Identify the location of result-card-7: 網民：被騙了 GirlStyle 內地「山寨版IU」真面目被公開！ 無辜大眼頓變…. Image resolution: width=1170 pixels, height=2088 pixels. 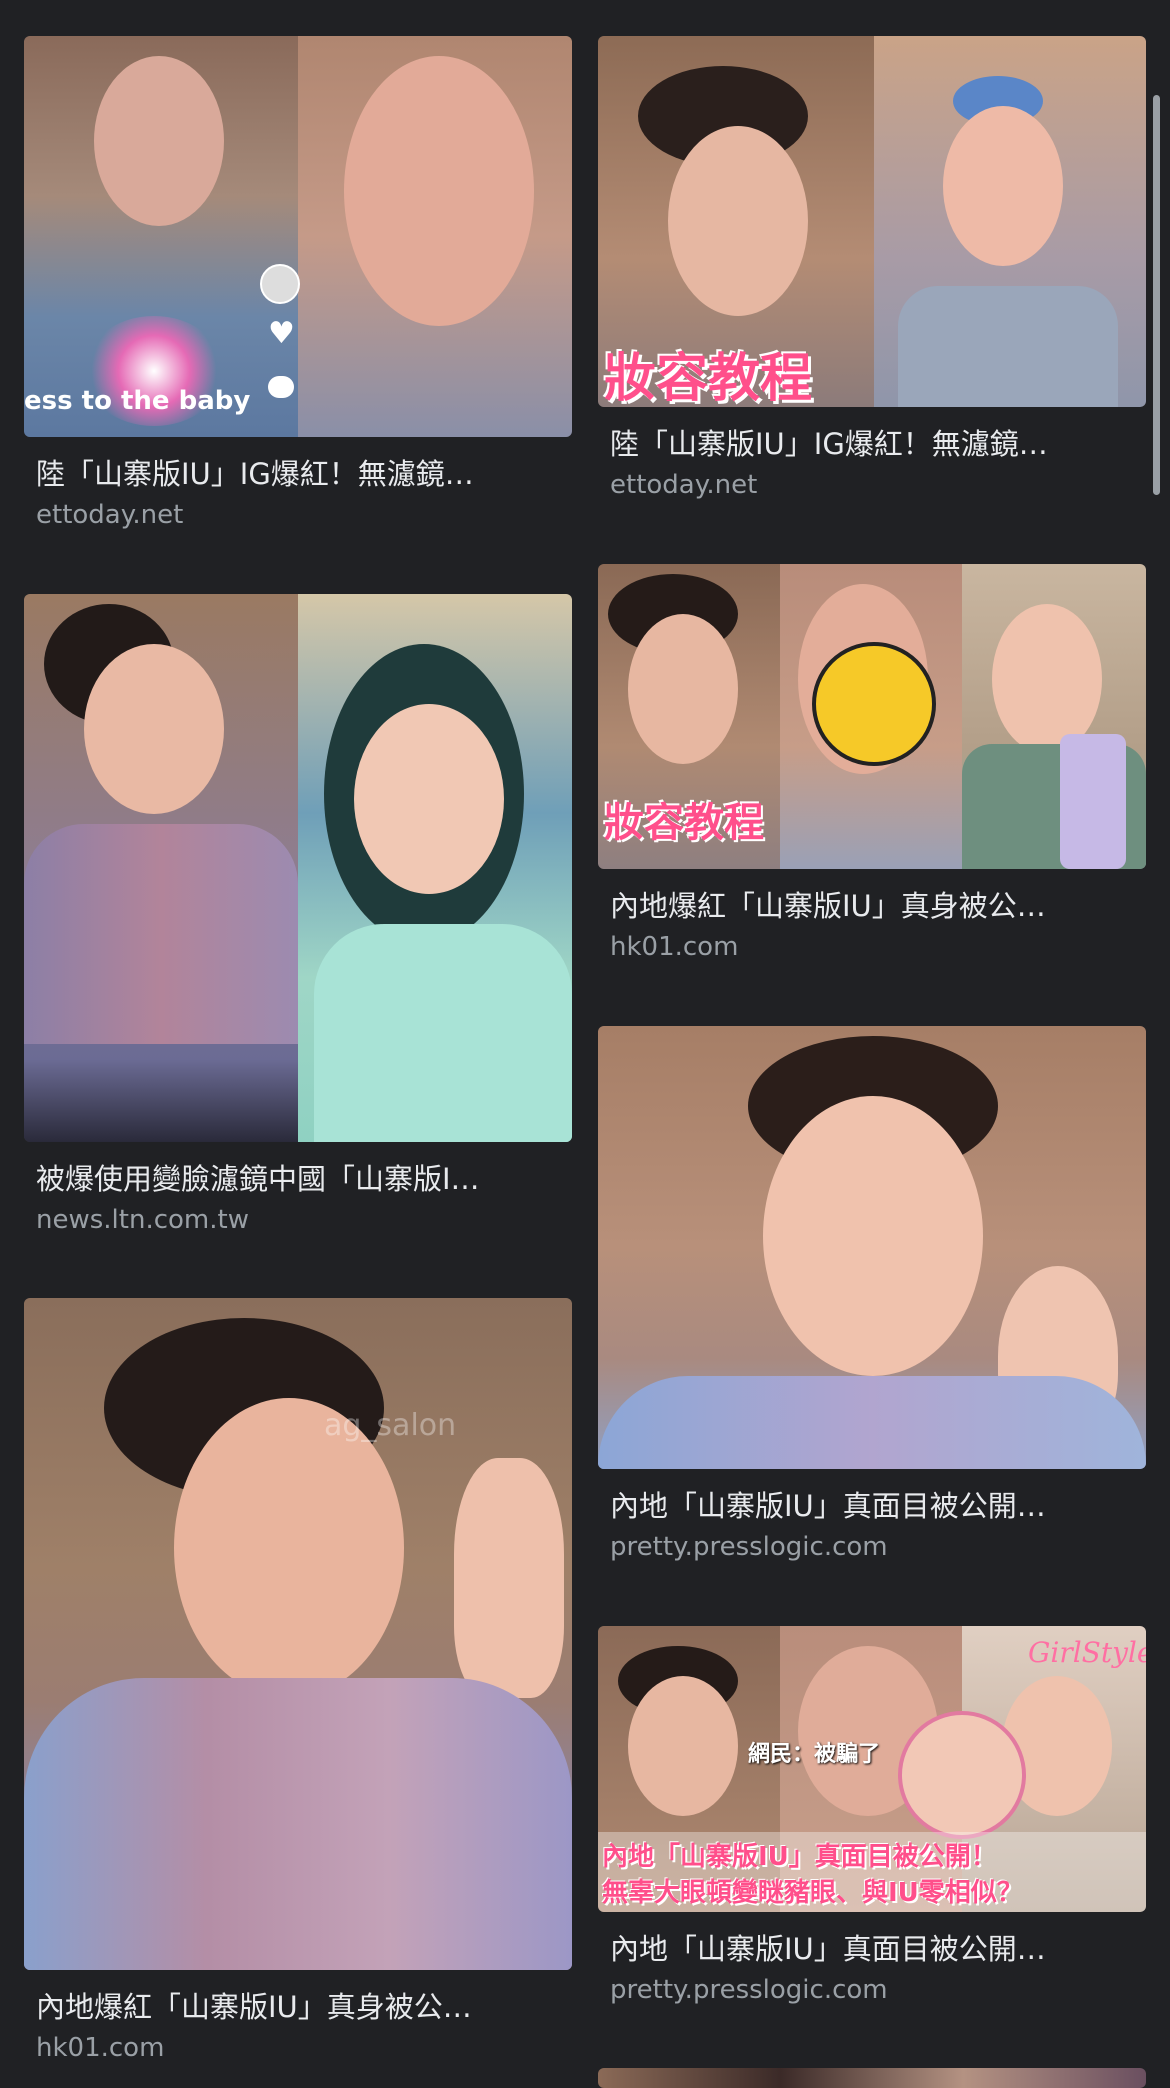
(872, 1816).